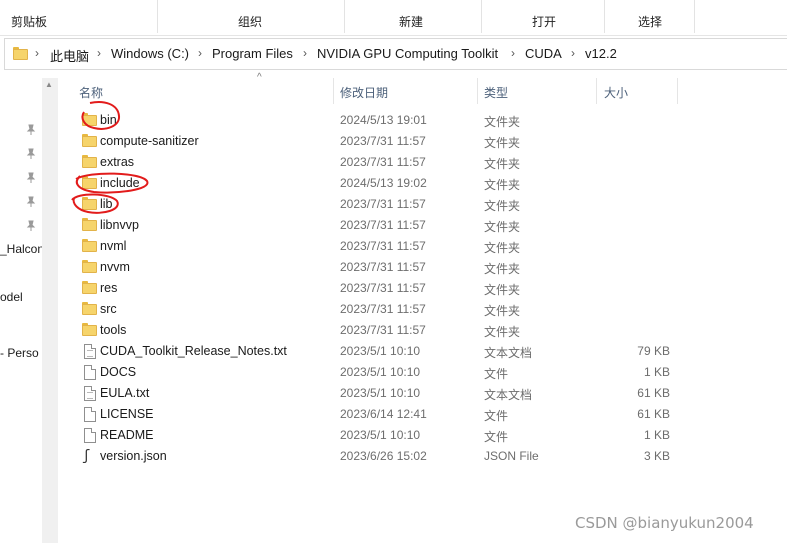 This screenshot has width=787, height=543. I want to click on file-row: lib 2023/7/31 11:57 文件夹, so click(422, 204).